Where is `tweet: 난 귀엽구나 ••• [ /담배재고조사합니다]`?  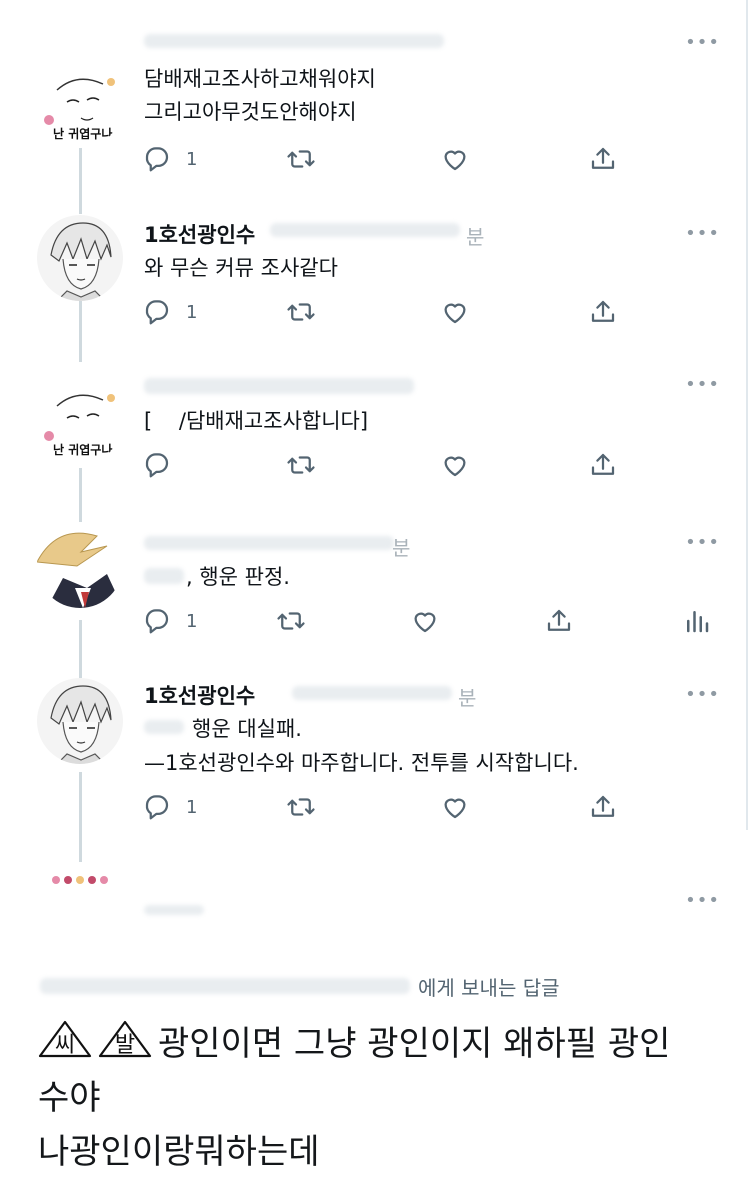 tweet: 난 귀엽구나 ••• [ /담배재고조사합니다] is located at coordinates (374, 442).